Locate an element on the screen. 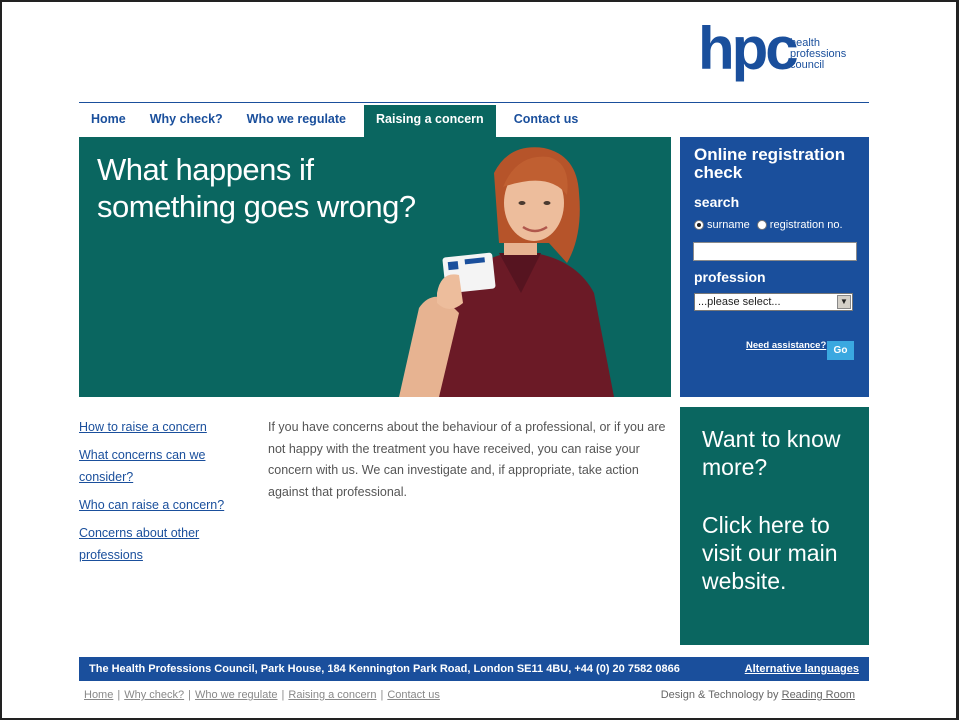  footer-link-raising-a-concern: Raising a concern is located at coordinates (332, 695).